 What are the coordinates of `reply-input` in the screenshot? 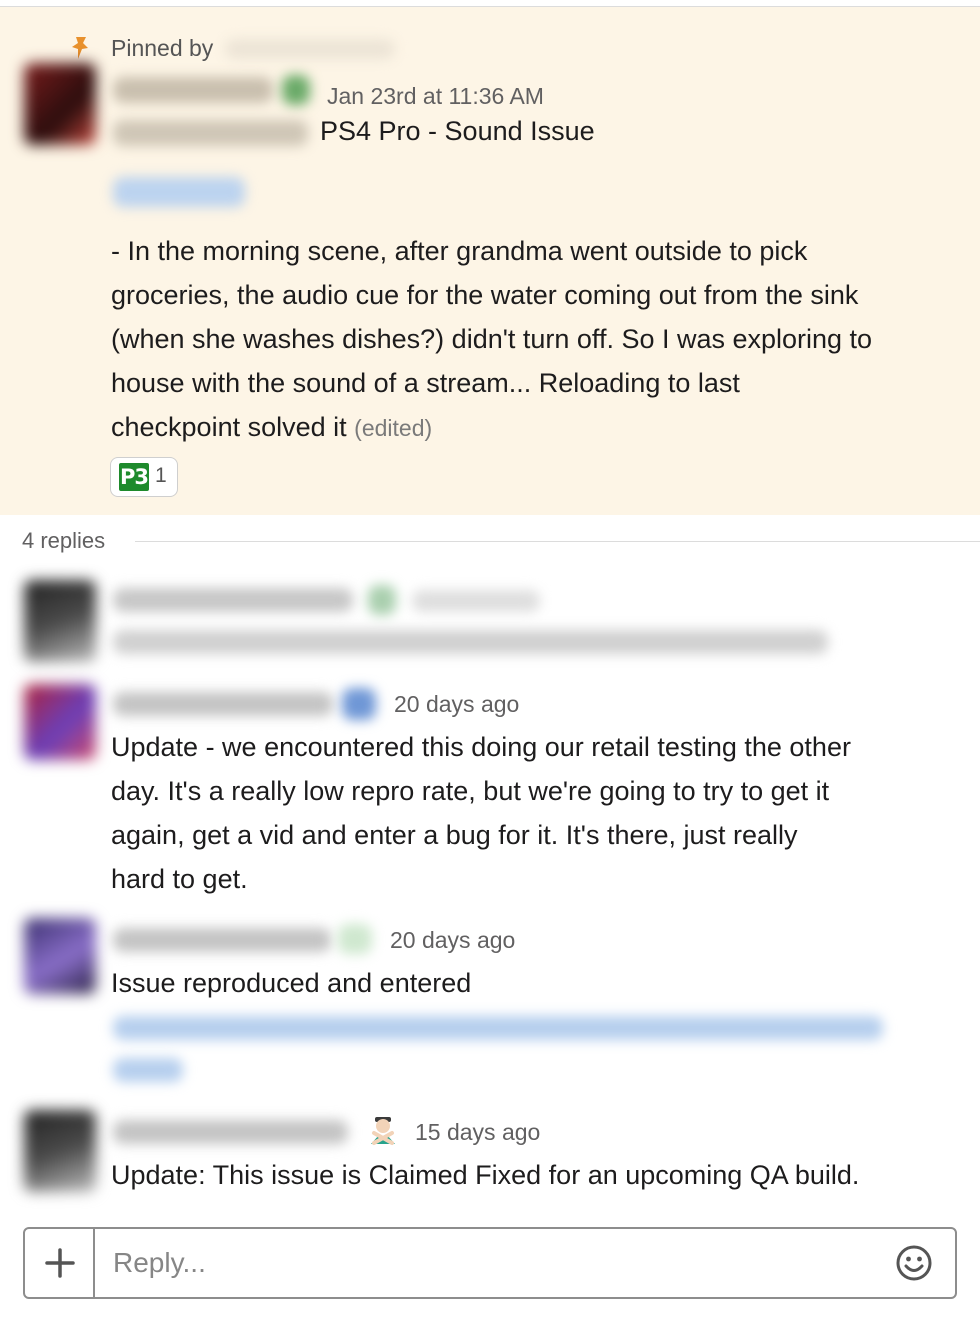 It's located at (493, 1263).